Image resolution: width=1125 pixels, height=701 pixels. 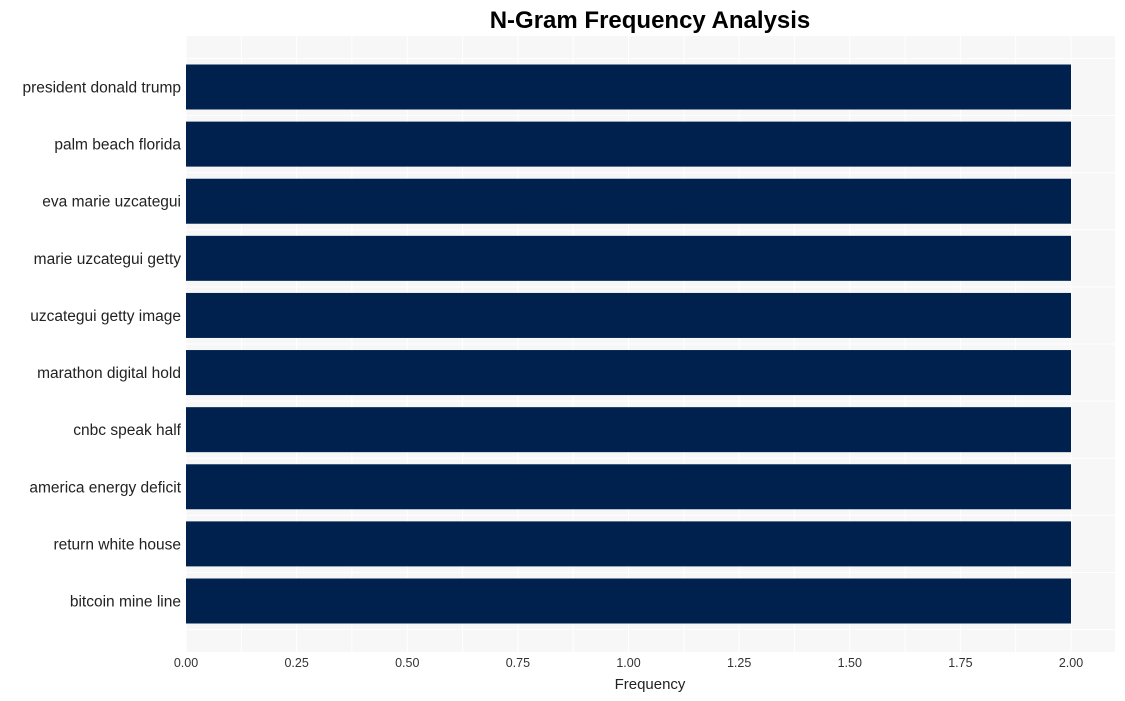 I want to click on y-tick-label: palm beach florida, so click(x=117, y=145).